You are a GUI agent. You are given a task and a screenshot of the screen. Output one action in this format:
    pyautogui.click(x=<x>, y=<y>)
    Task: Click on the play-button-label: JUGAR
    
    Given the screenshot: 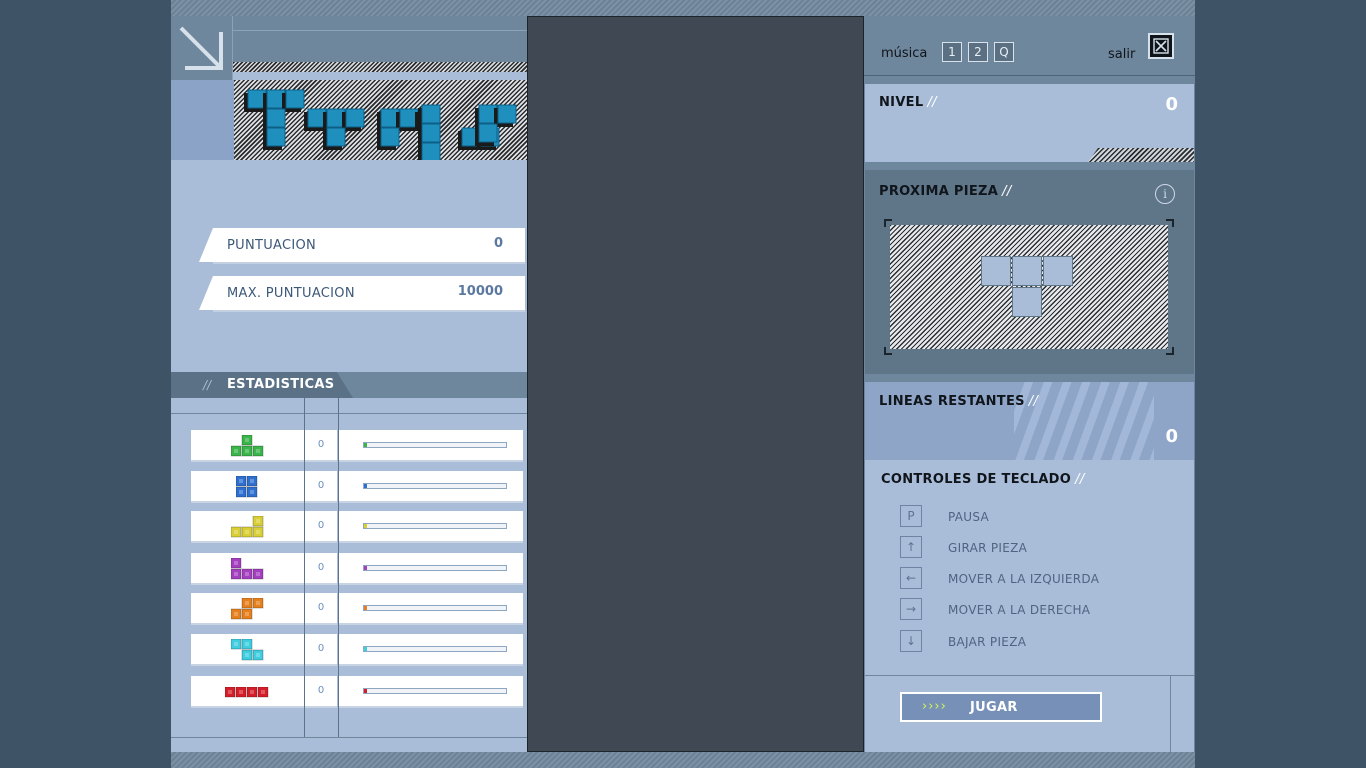 What is the action you would take?
    pyautogui.click(x=994, y=707)
    